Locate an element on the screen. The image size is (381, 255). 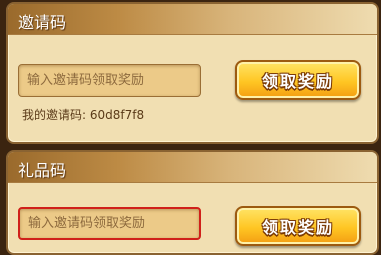
invite-panel-header: 邀请码 is located at coordinates (192, 19).